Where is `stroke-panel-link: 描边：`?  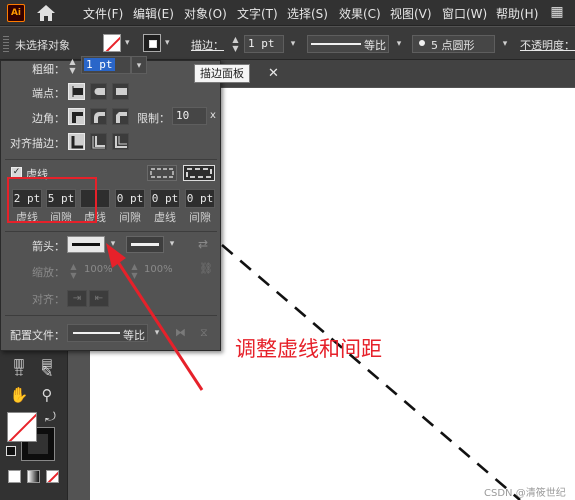
stroke-panel-link: 描边： is located at coordinates (207, 45).